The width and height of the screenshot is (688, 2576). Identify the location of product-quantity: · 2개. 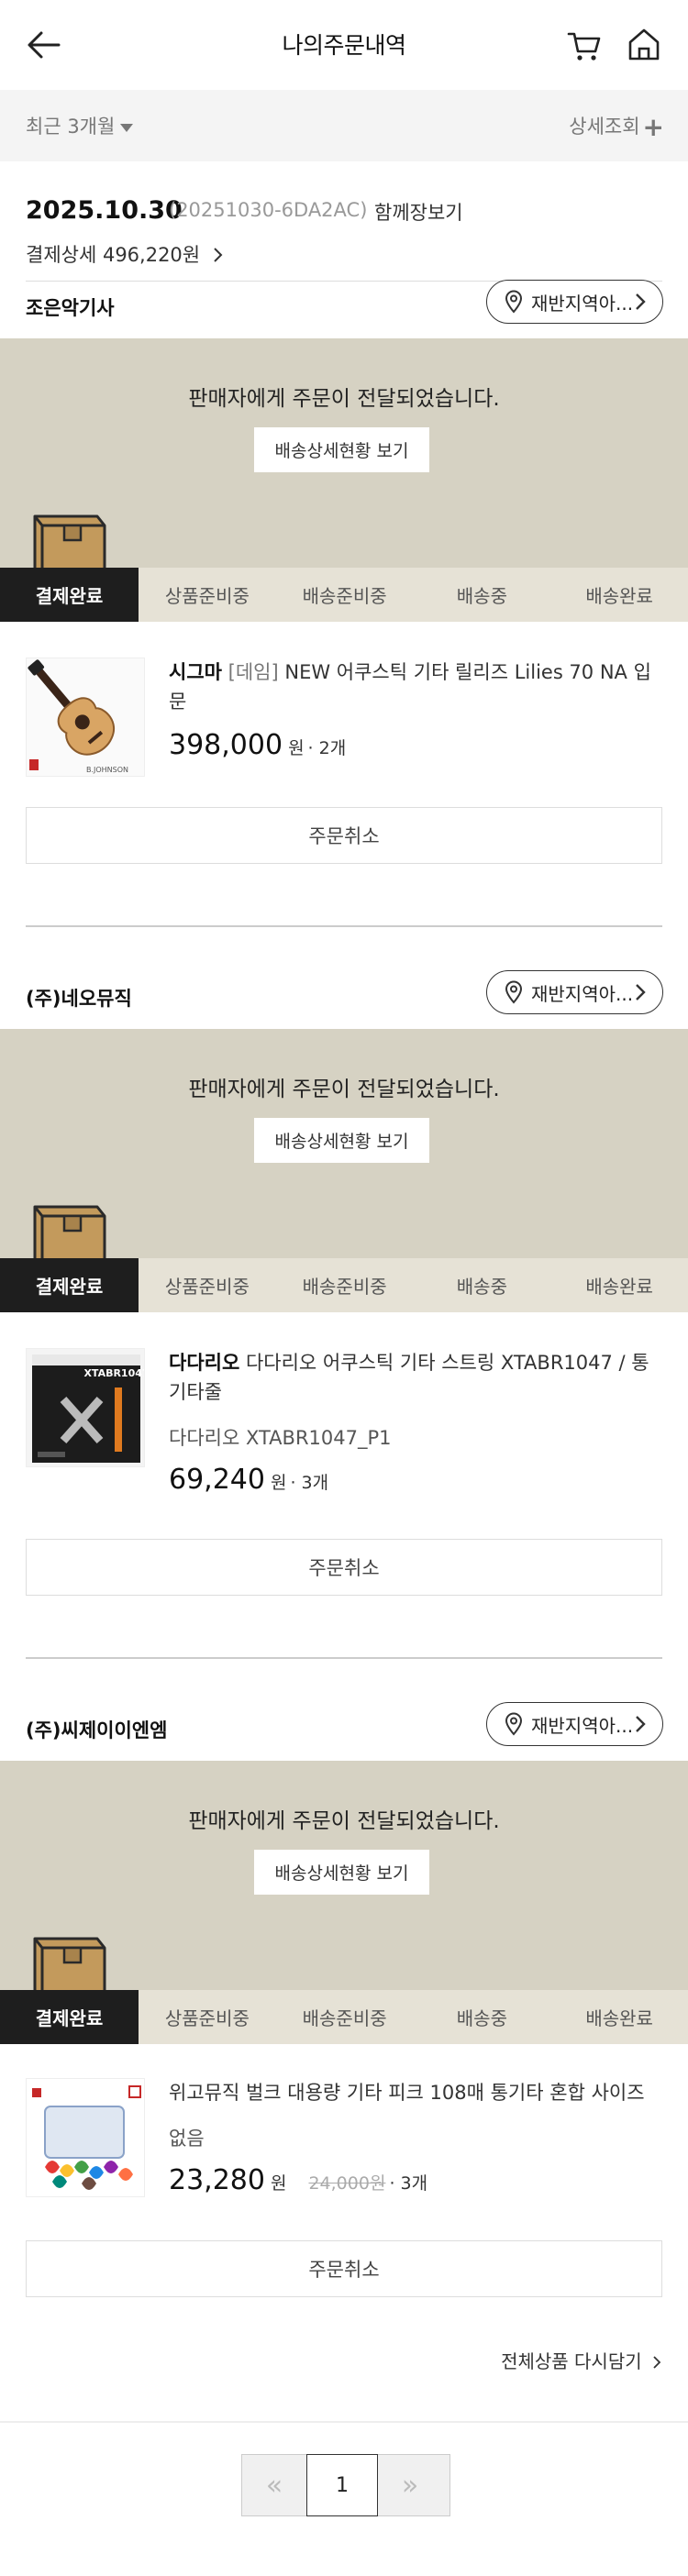
(327, 748).